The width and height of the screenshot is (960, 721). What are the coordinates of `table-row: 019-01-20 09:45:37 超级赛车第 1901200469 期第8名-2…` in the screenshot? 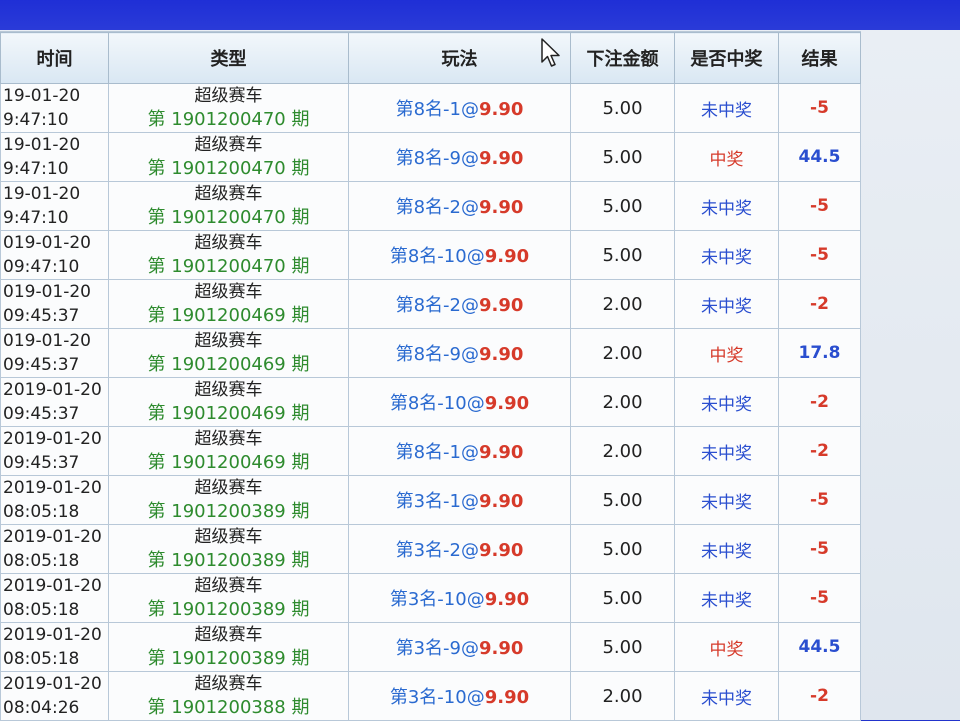 It's located at (430, 304).